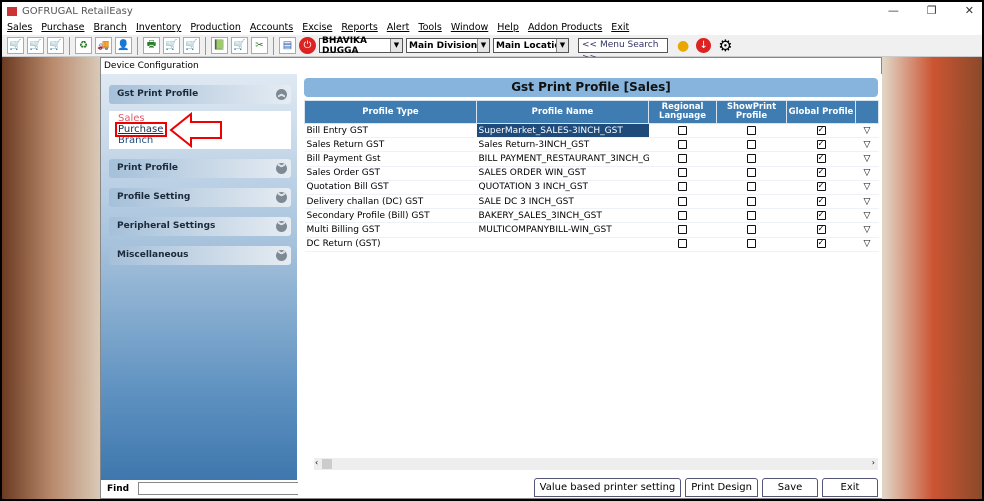 This screenshot has width=984, height=501. What do you see at coordinates (607, 487) in the screenshot?
I see `value-based-printer-setting-button: Value based printer setting` at bounding box center [607, 487].